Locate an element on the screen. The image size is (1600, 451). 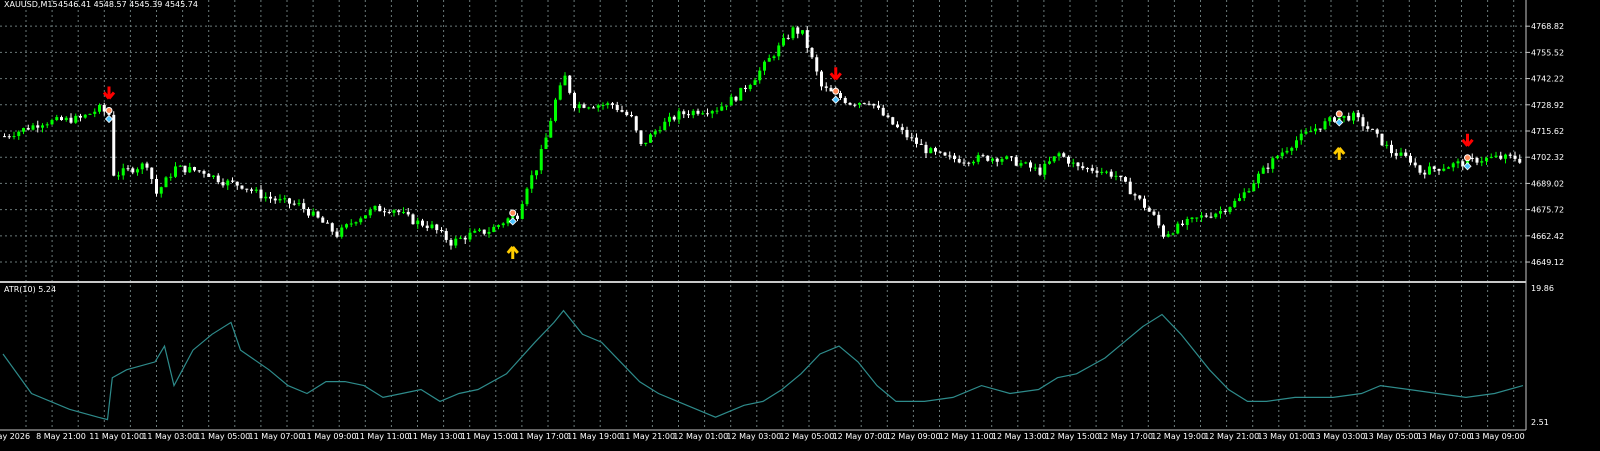
chart-header-symbol: XAUUSD,M15 is located at coordinates (31, 4).